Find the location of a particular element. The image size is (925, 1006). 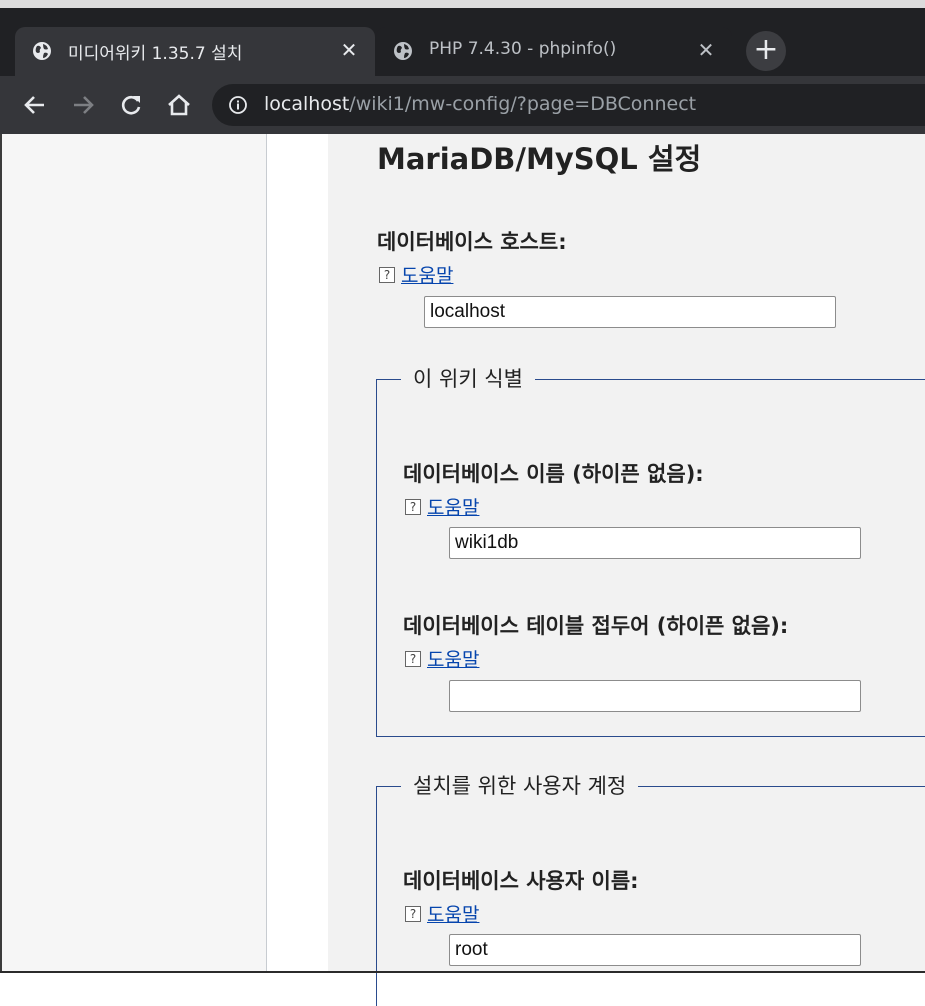

table-prefix-help: ? 도움말 is located at coordinates (442, 658).